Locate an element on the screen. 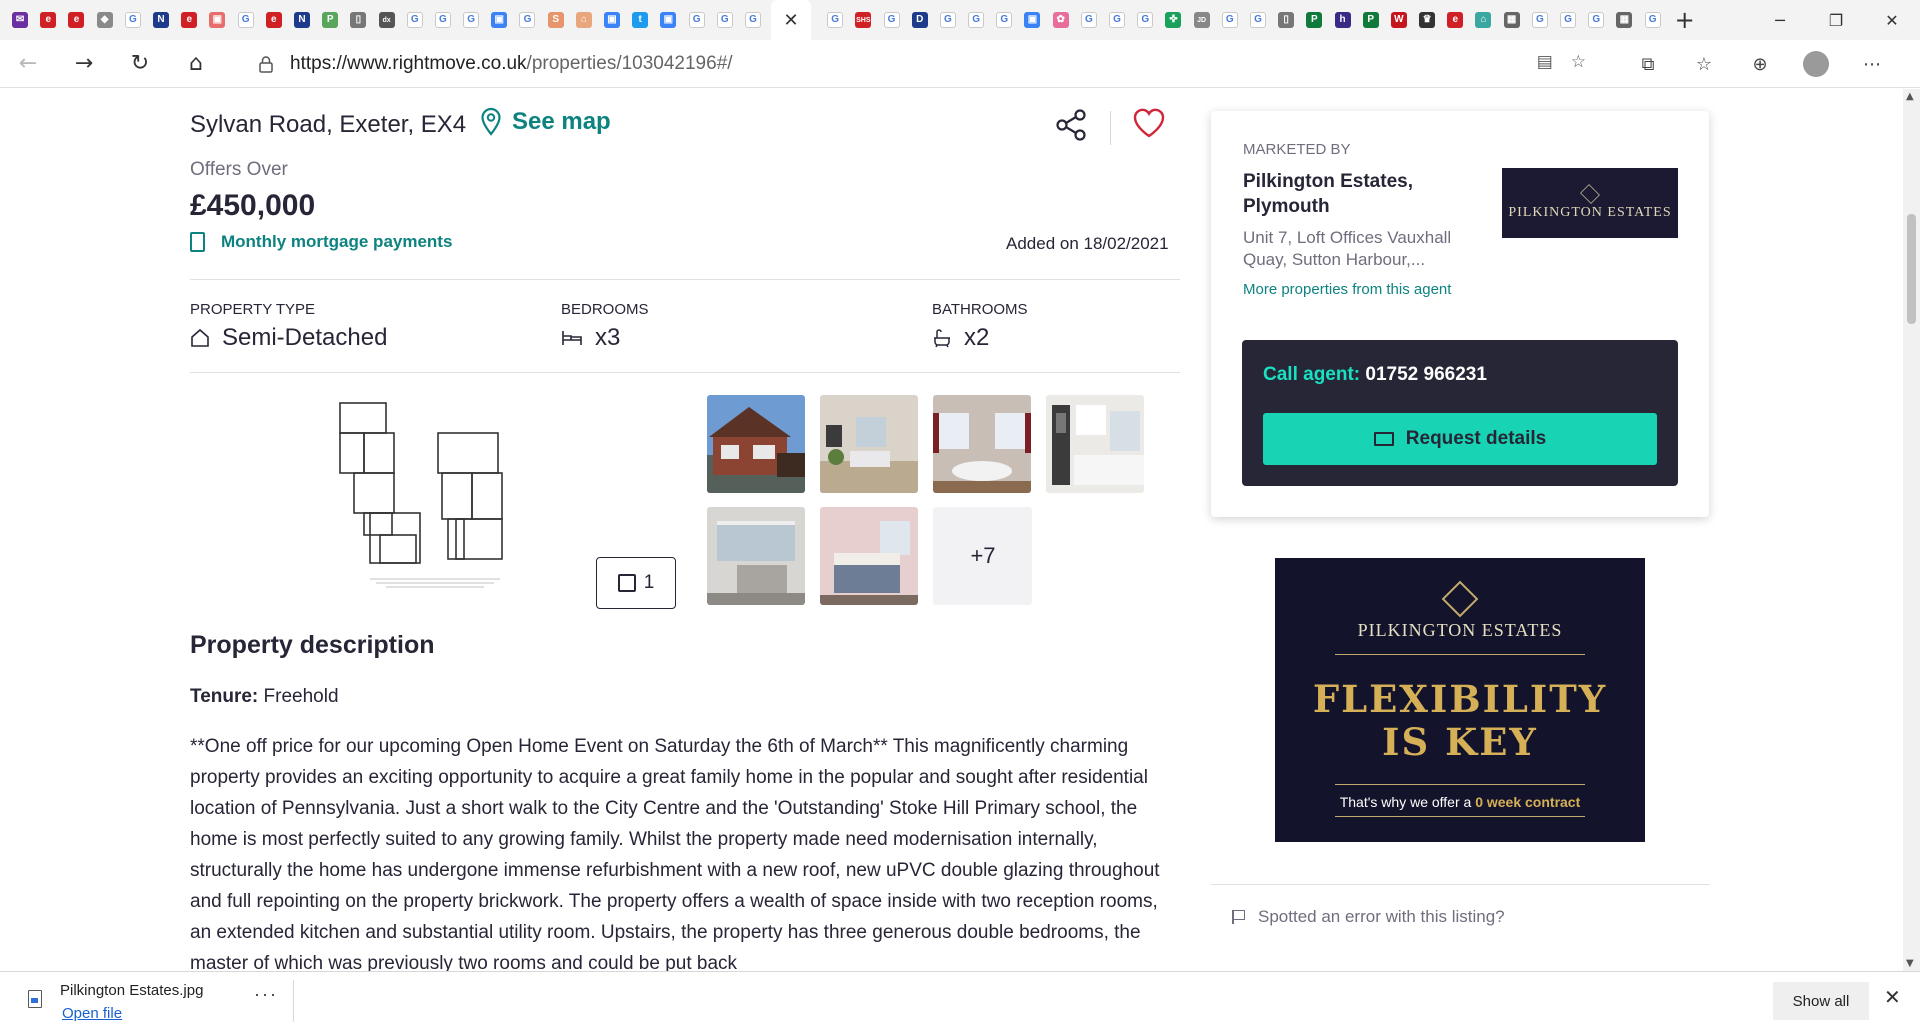 The height and width of the screenshot is (1030, 1920). profile-button is located at coordinates (1816, 64).